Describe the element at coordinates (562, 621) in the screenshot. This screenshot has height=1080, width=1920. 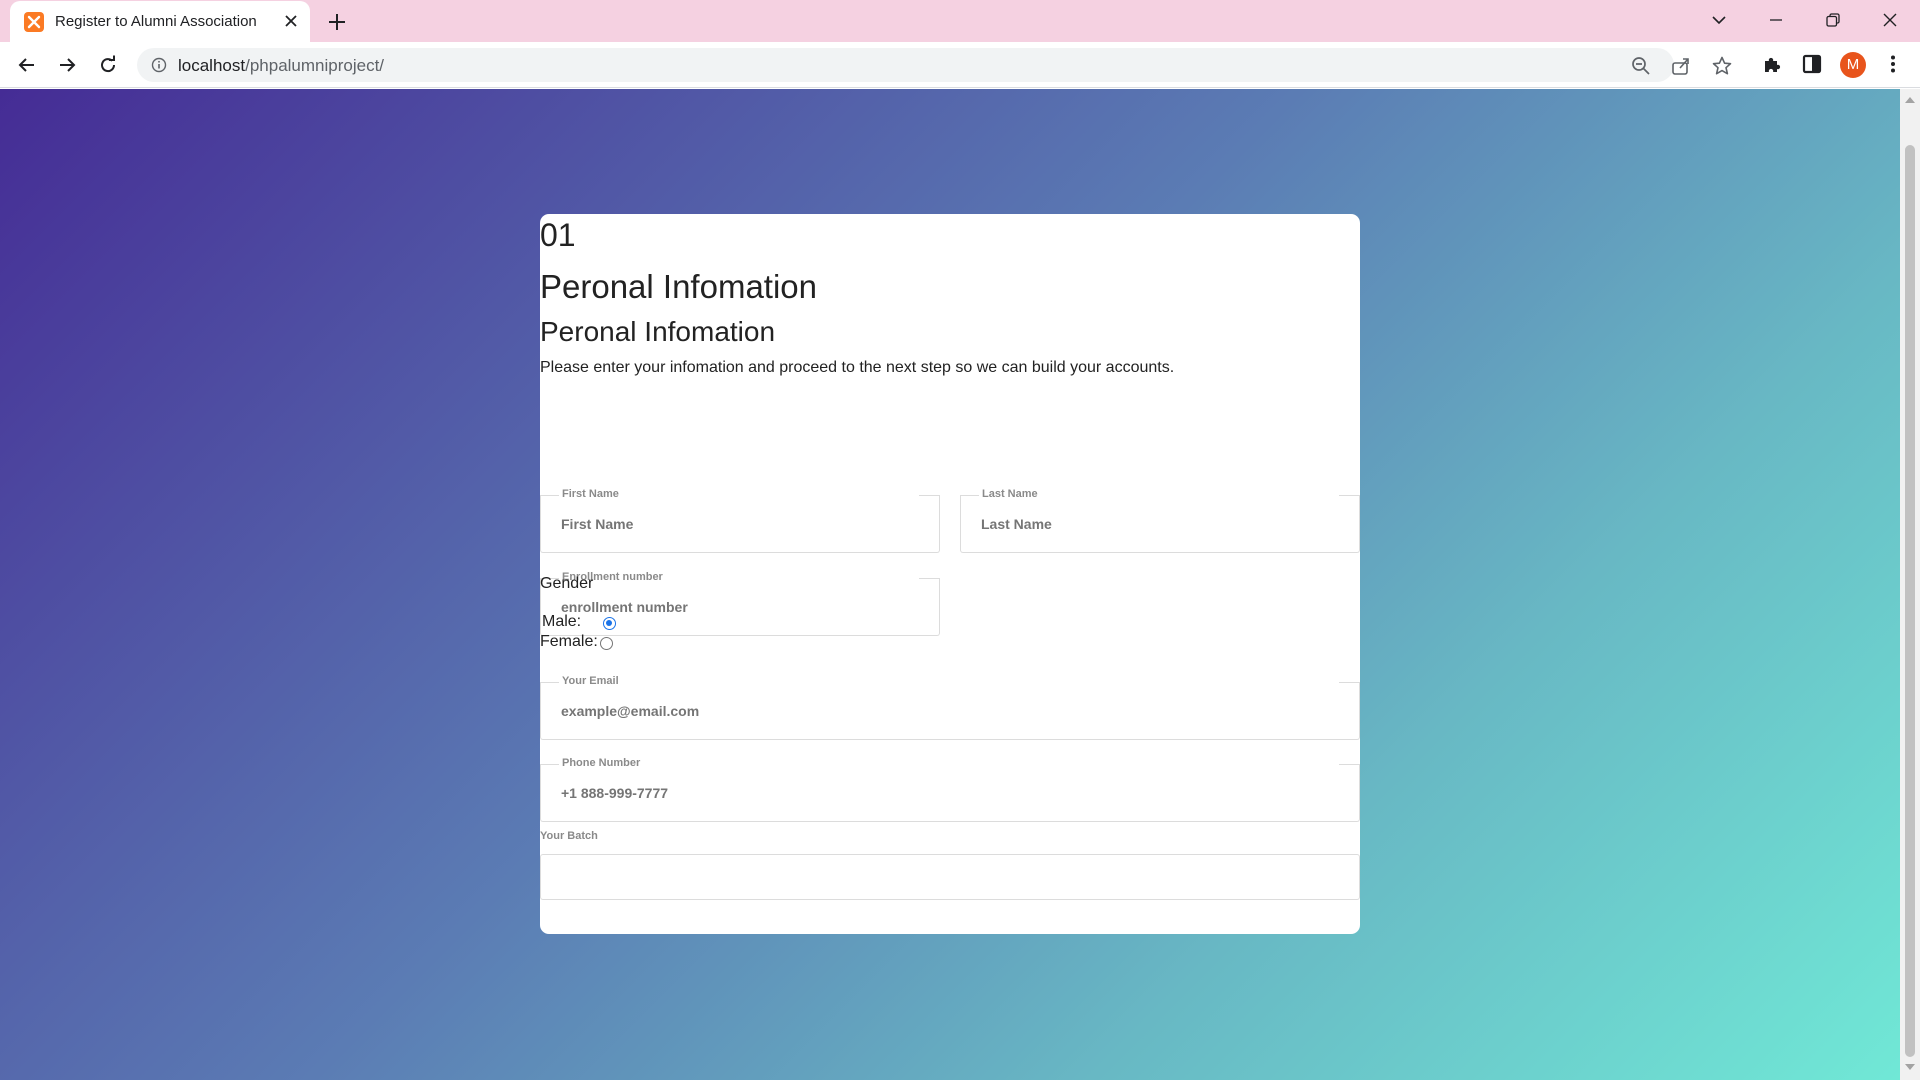
I see `male-label: Male:` at that location.